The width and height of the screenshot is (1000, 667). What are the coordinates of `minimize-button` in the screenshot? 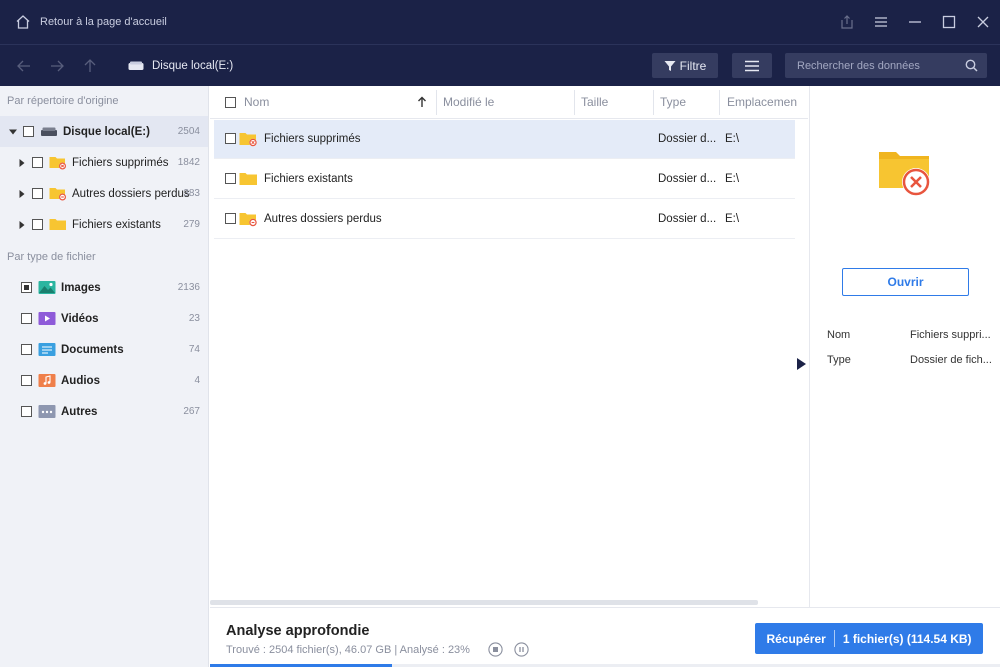 It's located at (915, 22).